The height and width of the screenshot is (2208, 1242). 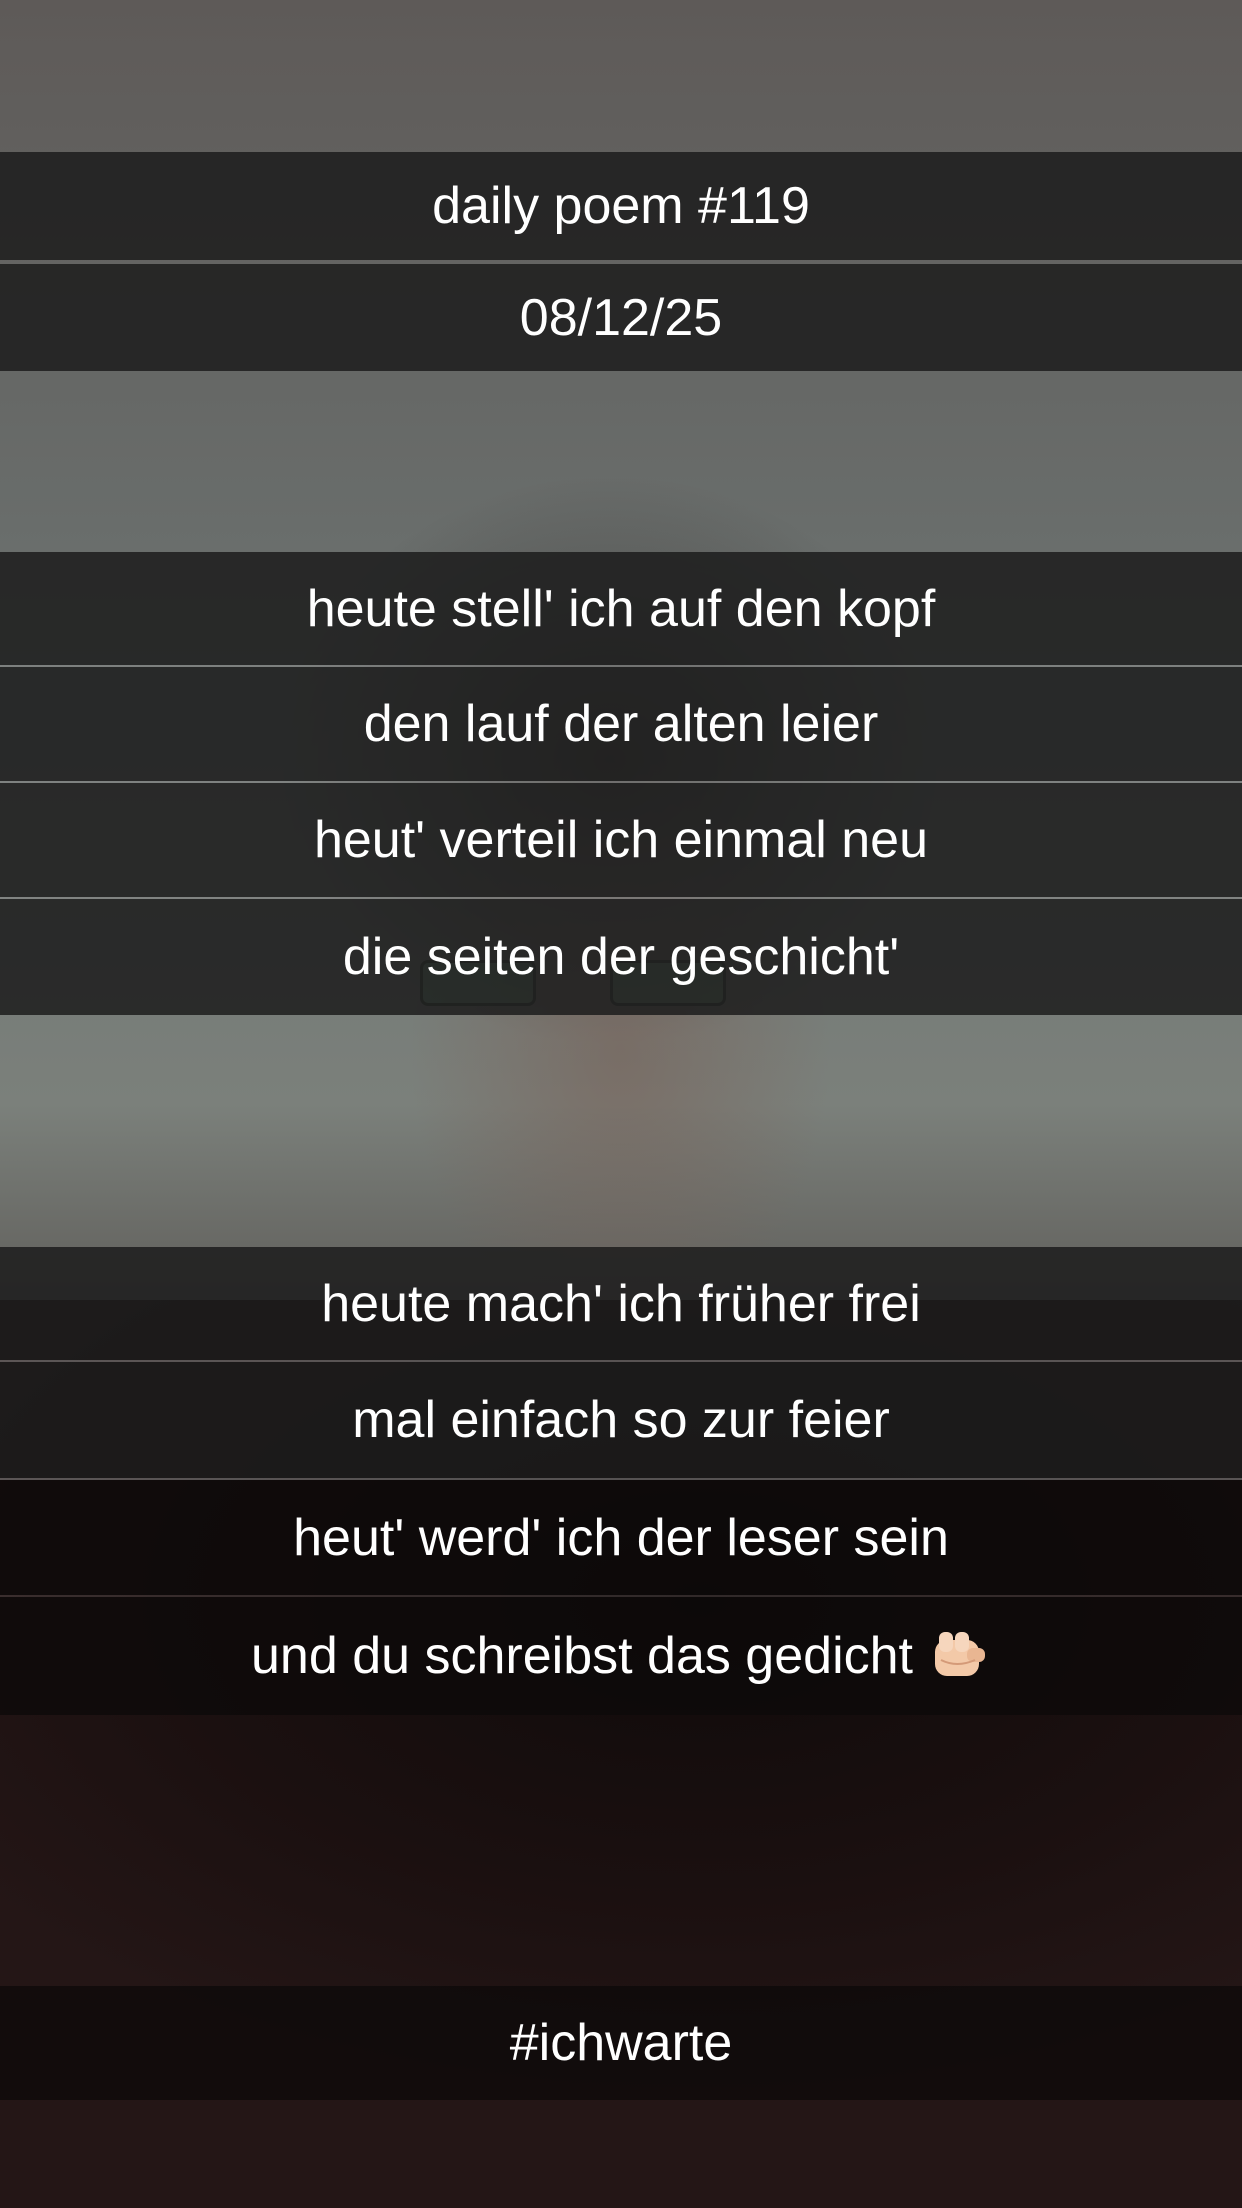 I want to click on hashtag-text: #ichwarte, so click(x=621, y=2043).